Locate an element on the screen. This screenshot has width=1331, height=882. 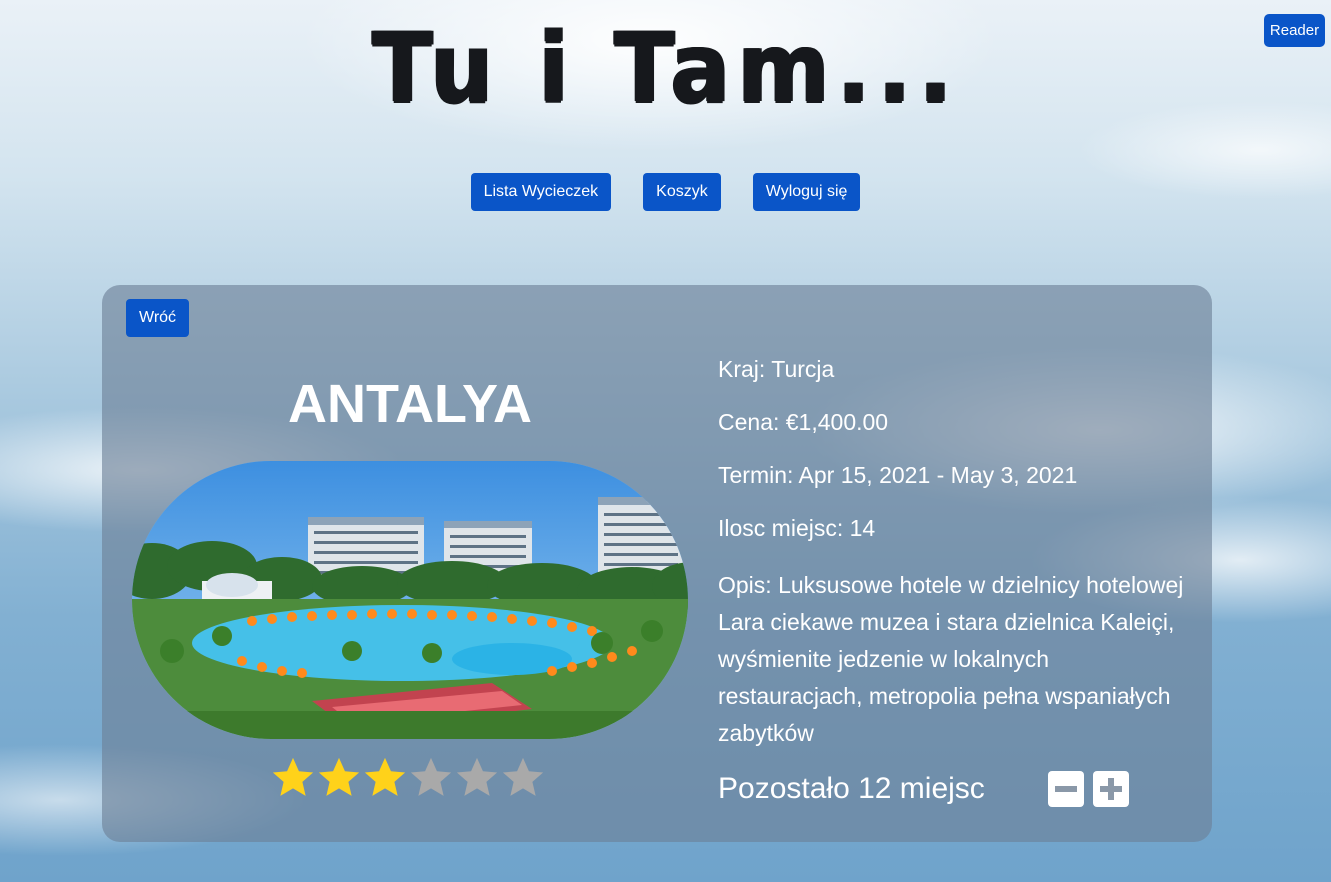
main-nav: Lista Wycieczek Koszyk Wyloguj się is located at coordinates (665, 192).